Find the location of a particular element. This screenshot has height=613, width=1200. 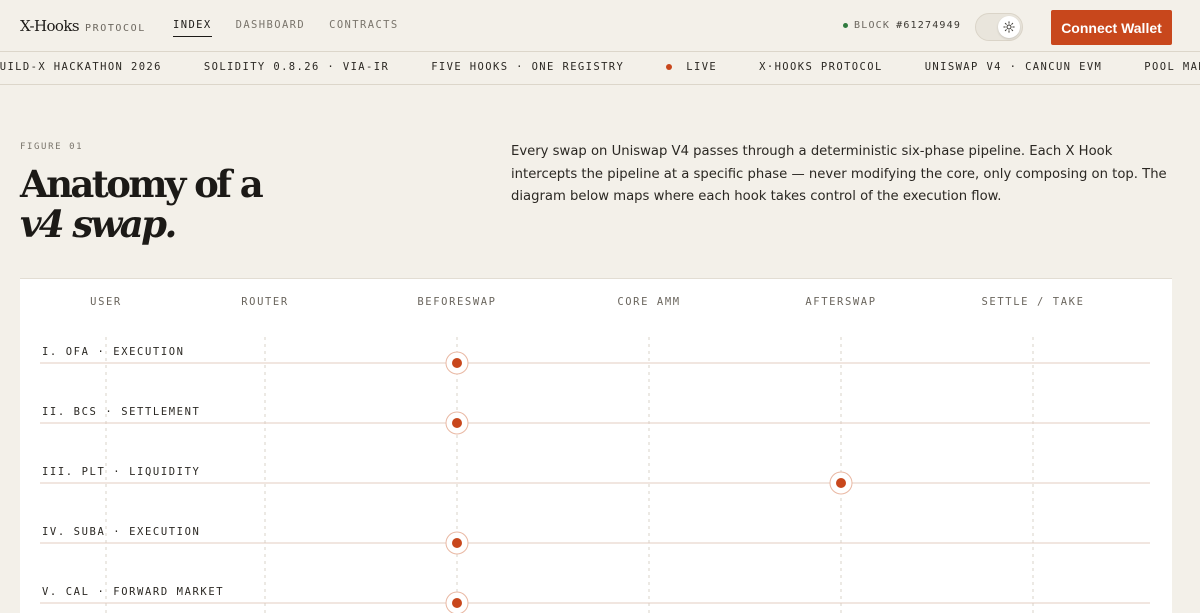

ticker-item-label: UNISWAP V4 · CANCUN EVM is located at coordinates (1013, 67).